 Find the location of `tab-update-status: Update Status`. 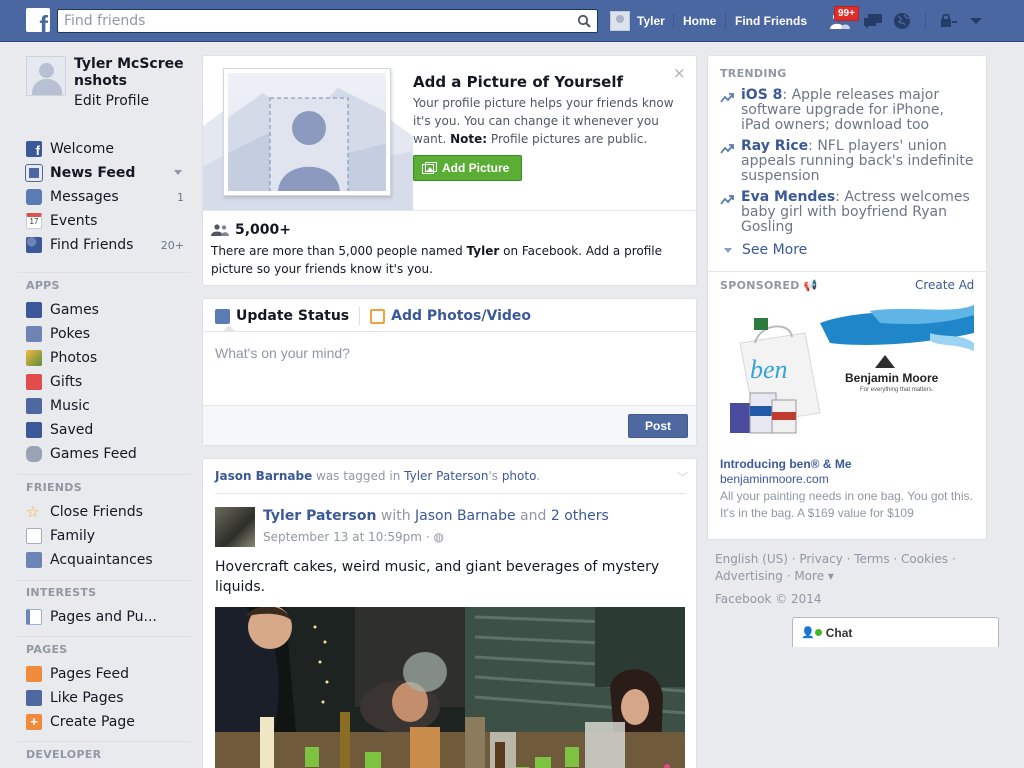

tab-update-status: Update Status is located at coordinates (282, 316).